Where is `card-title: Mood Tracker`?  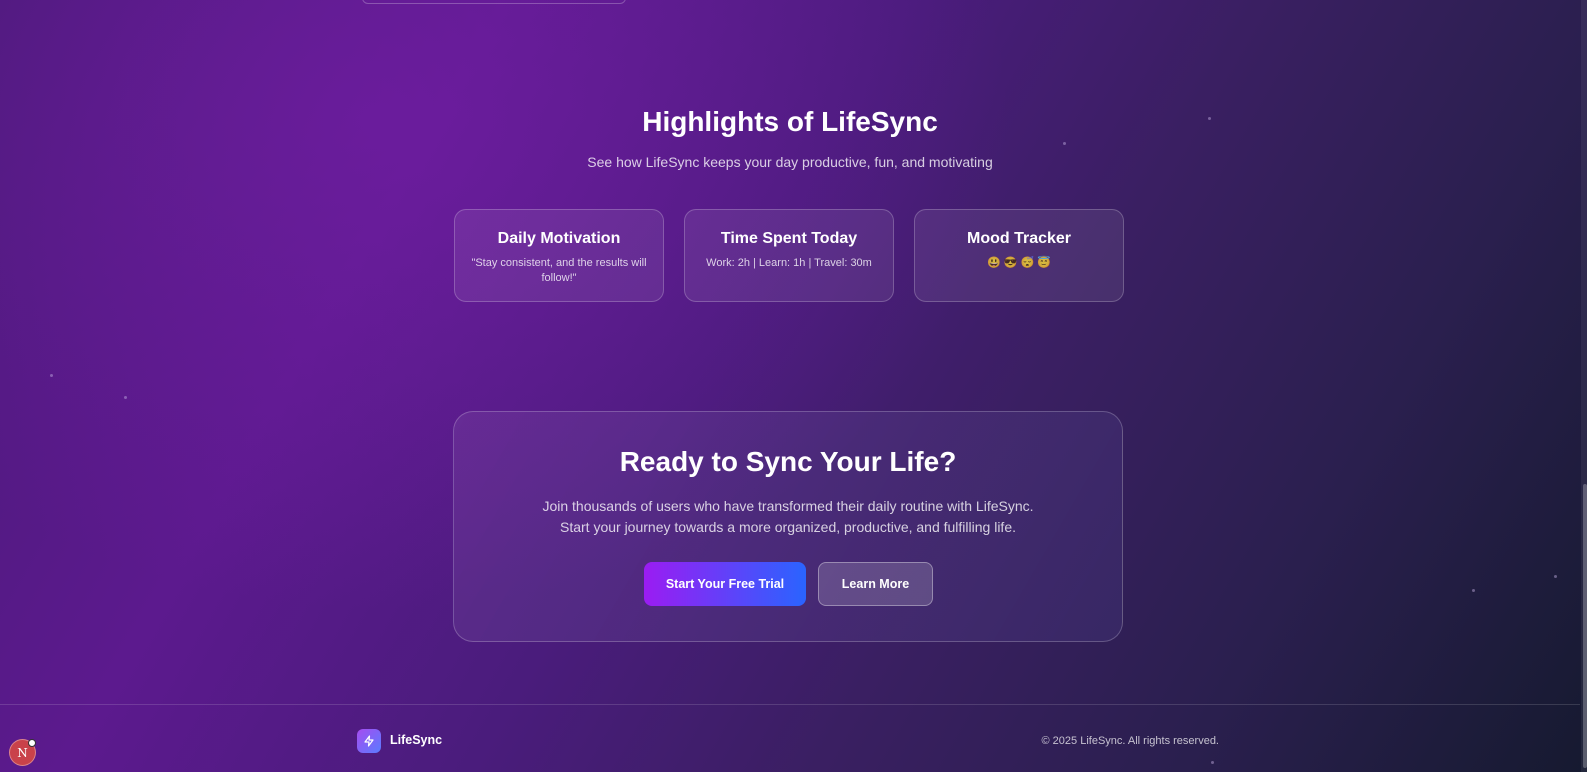
card-title: Mood Tracker is located at coordinates (1019, 238).